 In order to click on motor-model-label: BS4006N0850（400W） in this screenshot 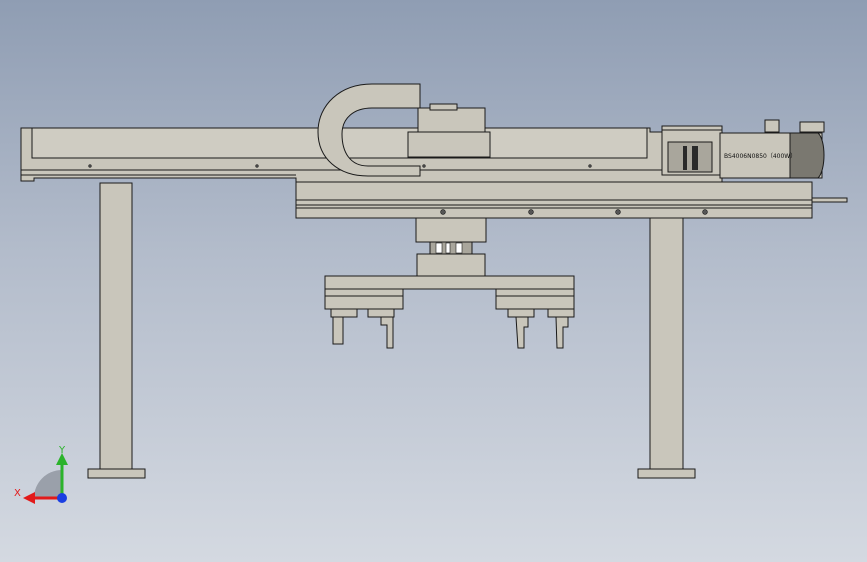, I will do `click(760, 156)`.